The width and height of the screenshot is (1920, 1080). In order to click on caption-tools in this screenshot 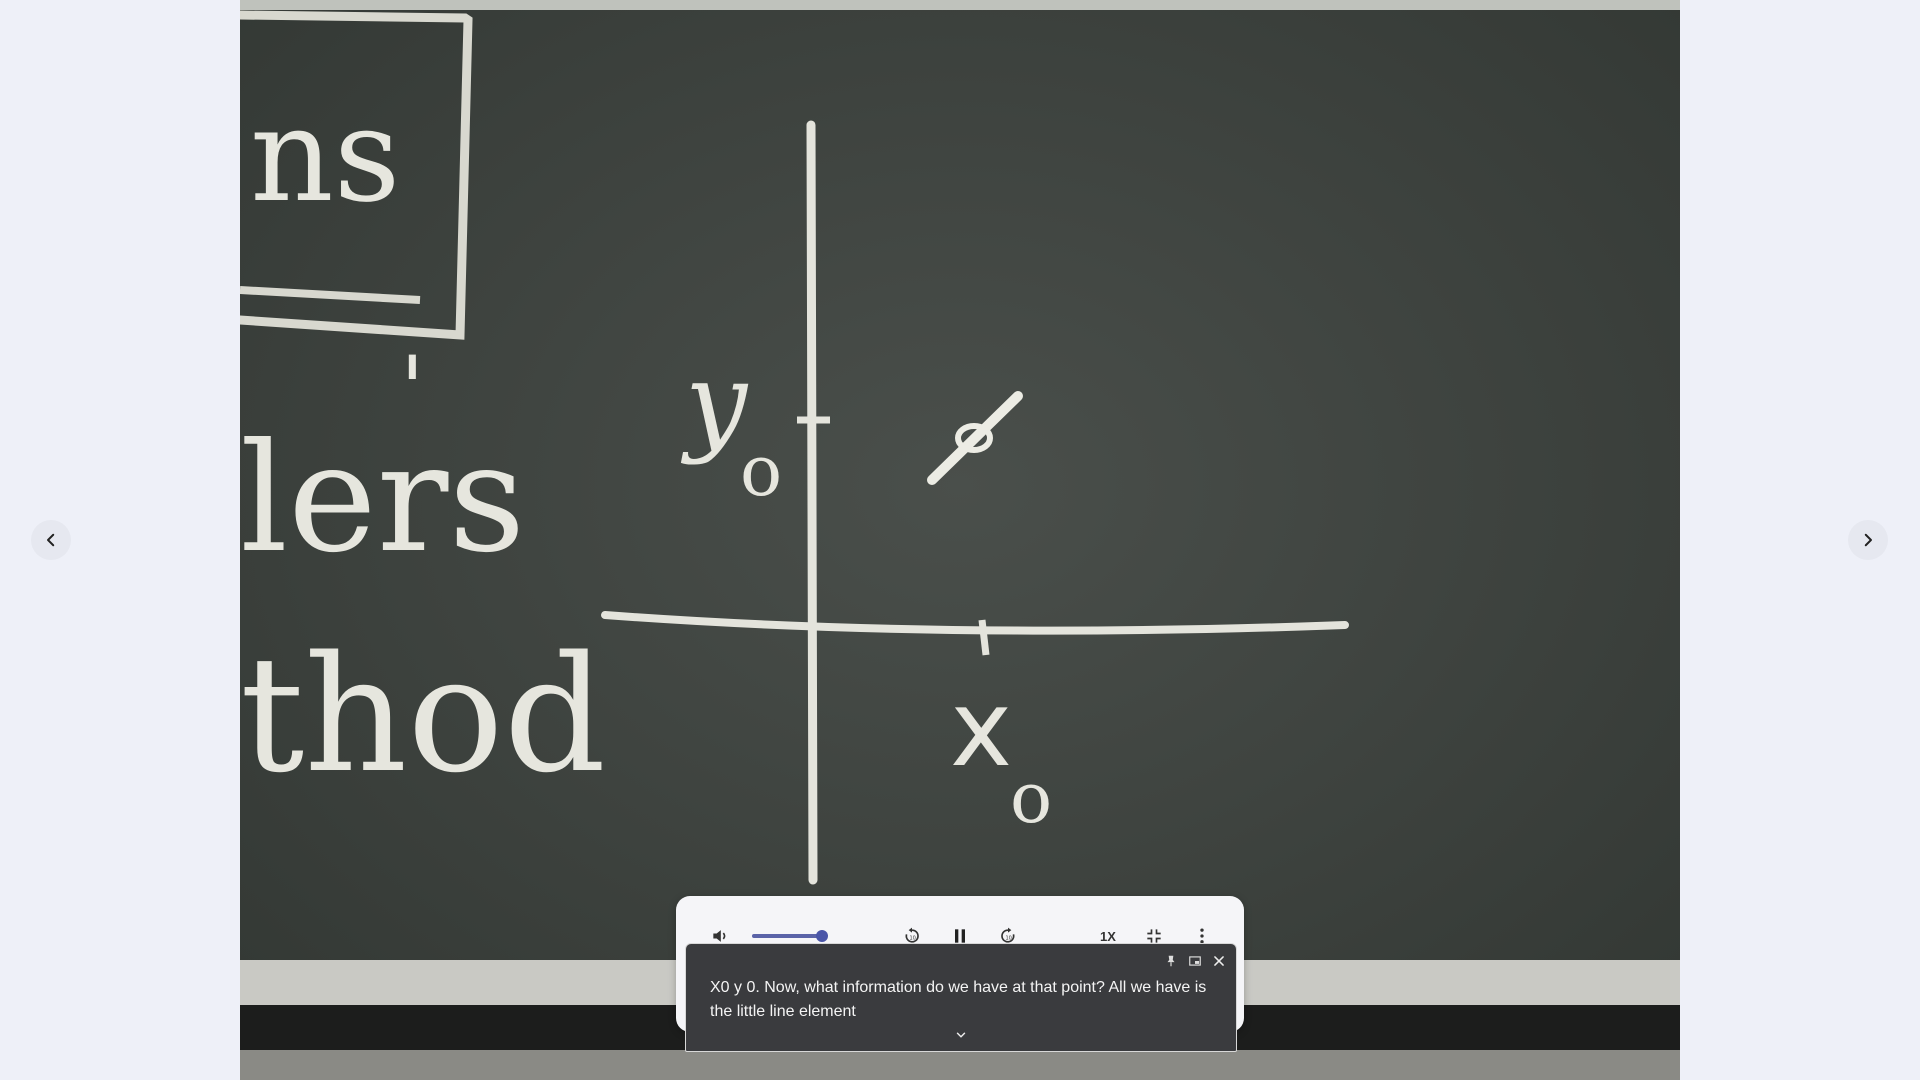, I will do `click(1195, 961)`.